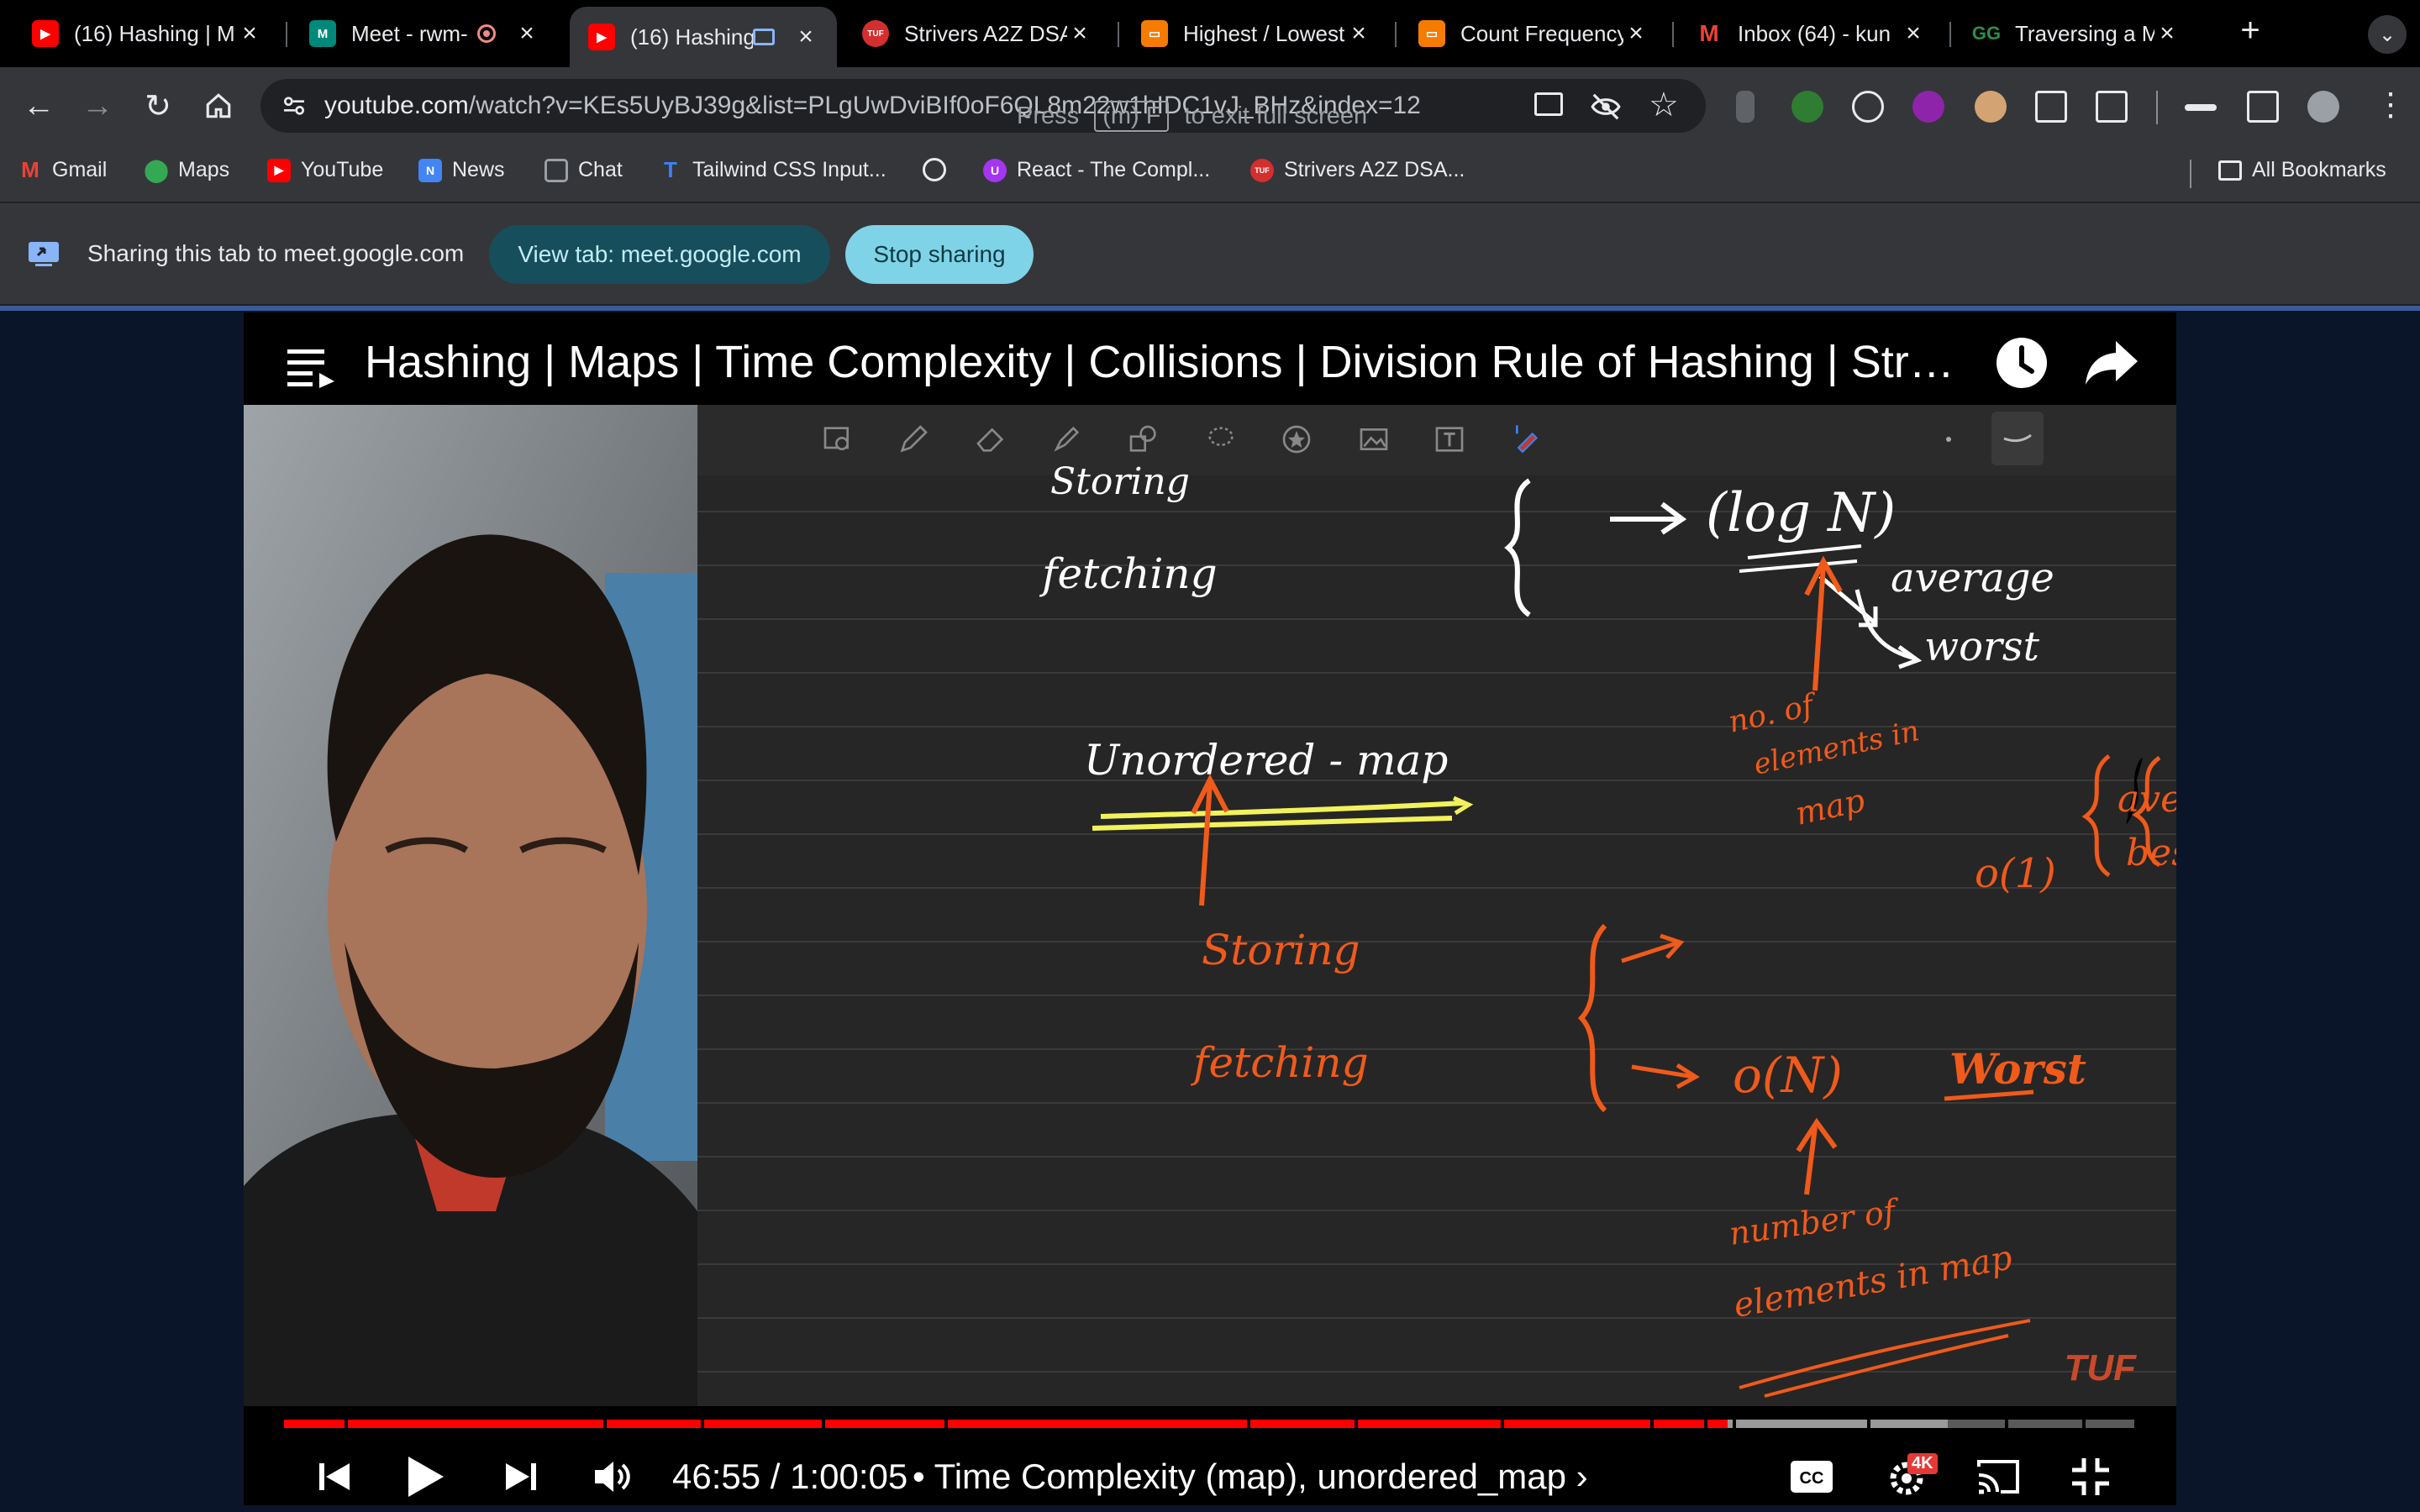  What do you see at coordinates (1973, 577) in the screenshot?
I see `note-average-top: average` at bounding box center [1973, 577].